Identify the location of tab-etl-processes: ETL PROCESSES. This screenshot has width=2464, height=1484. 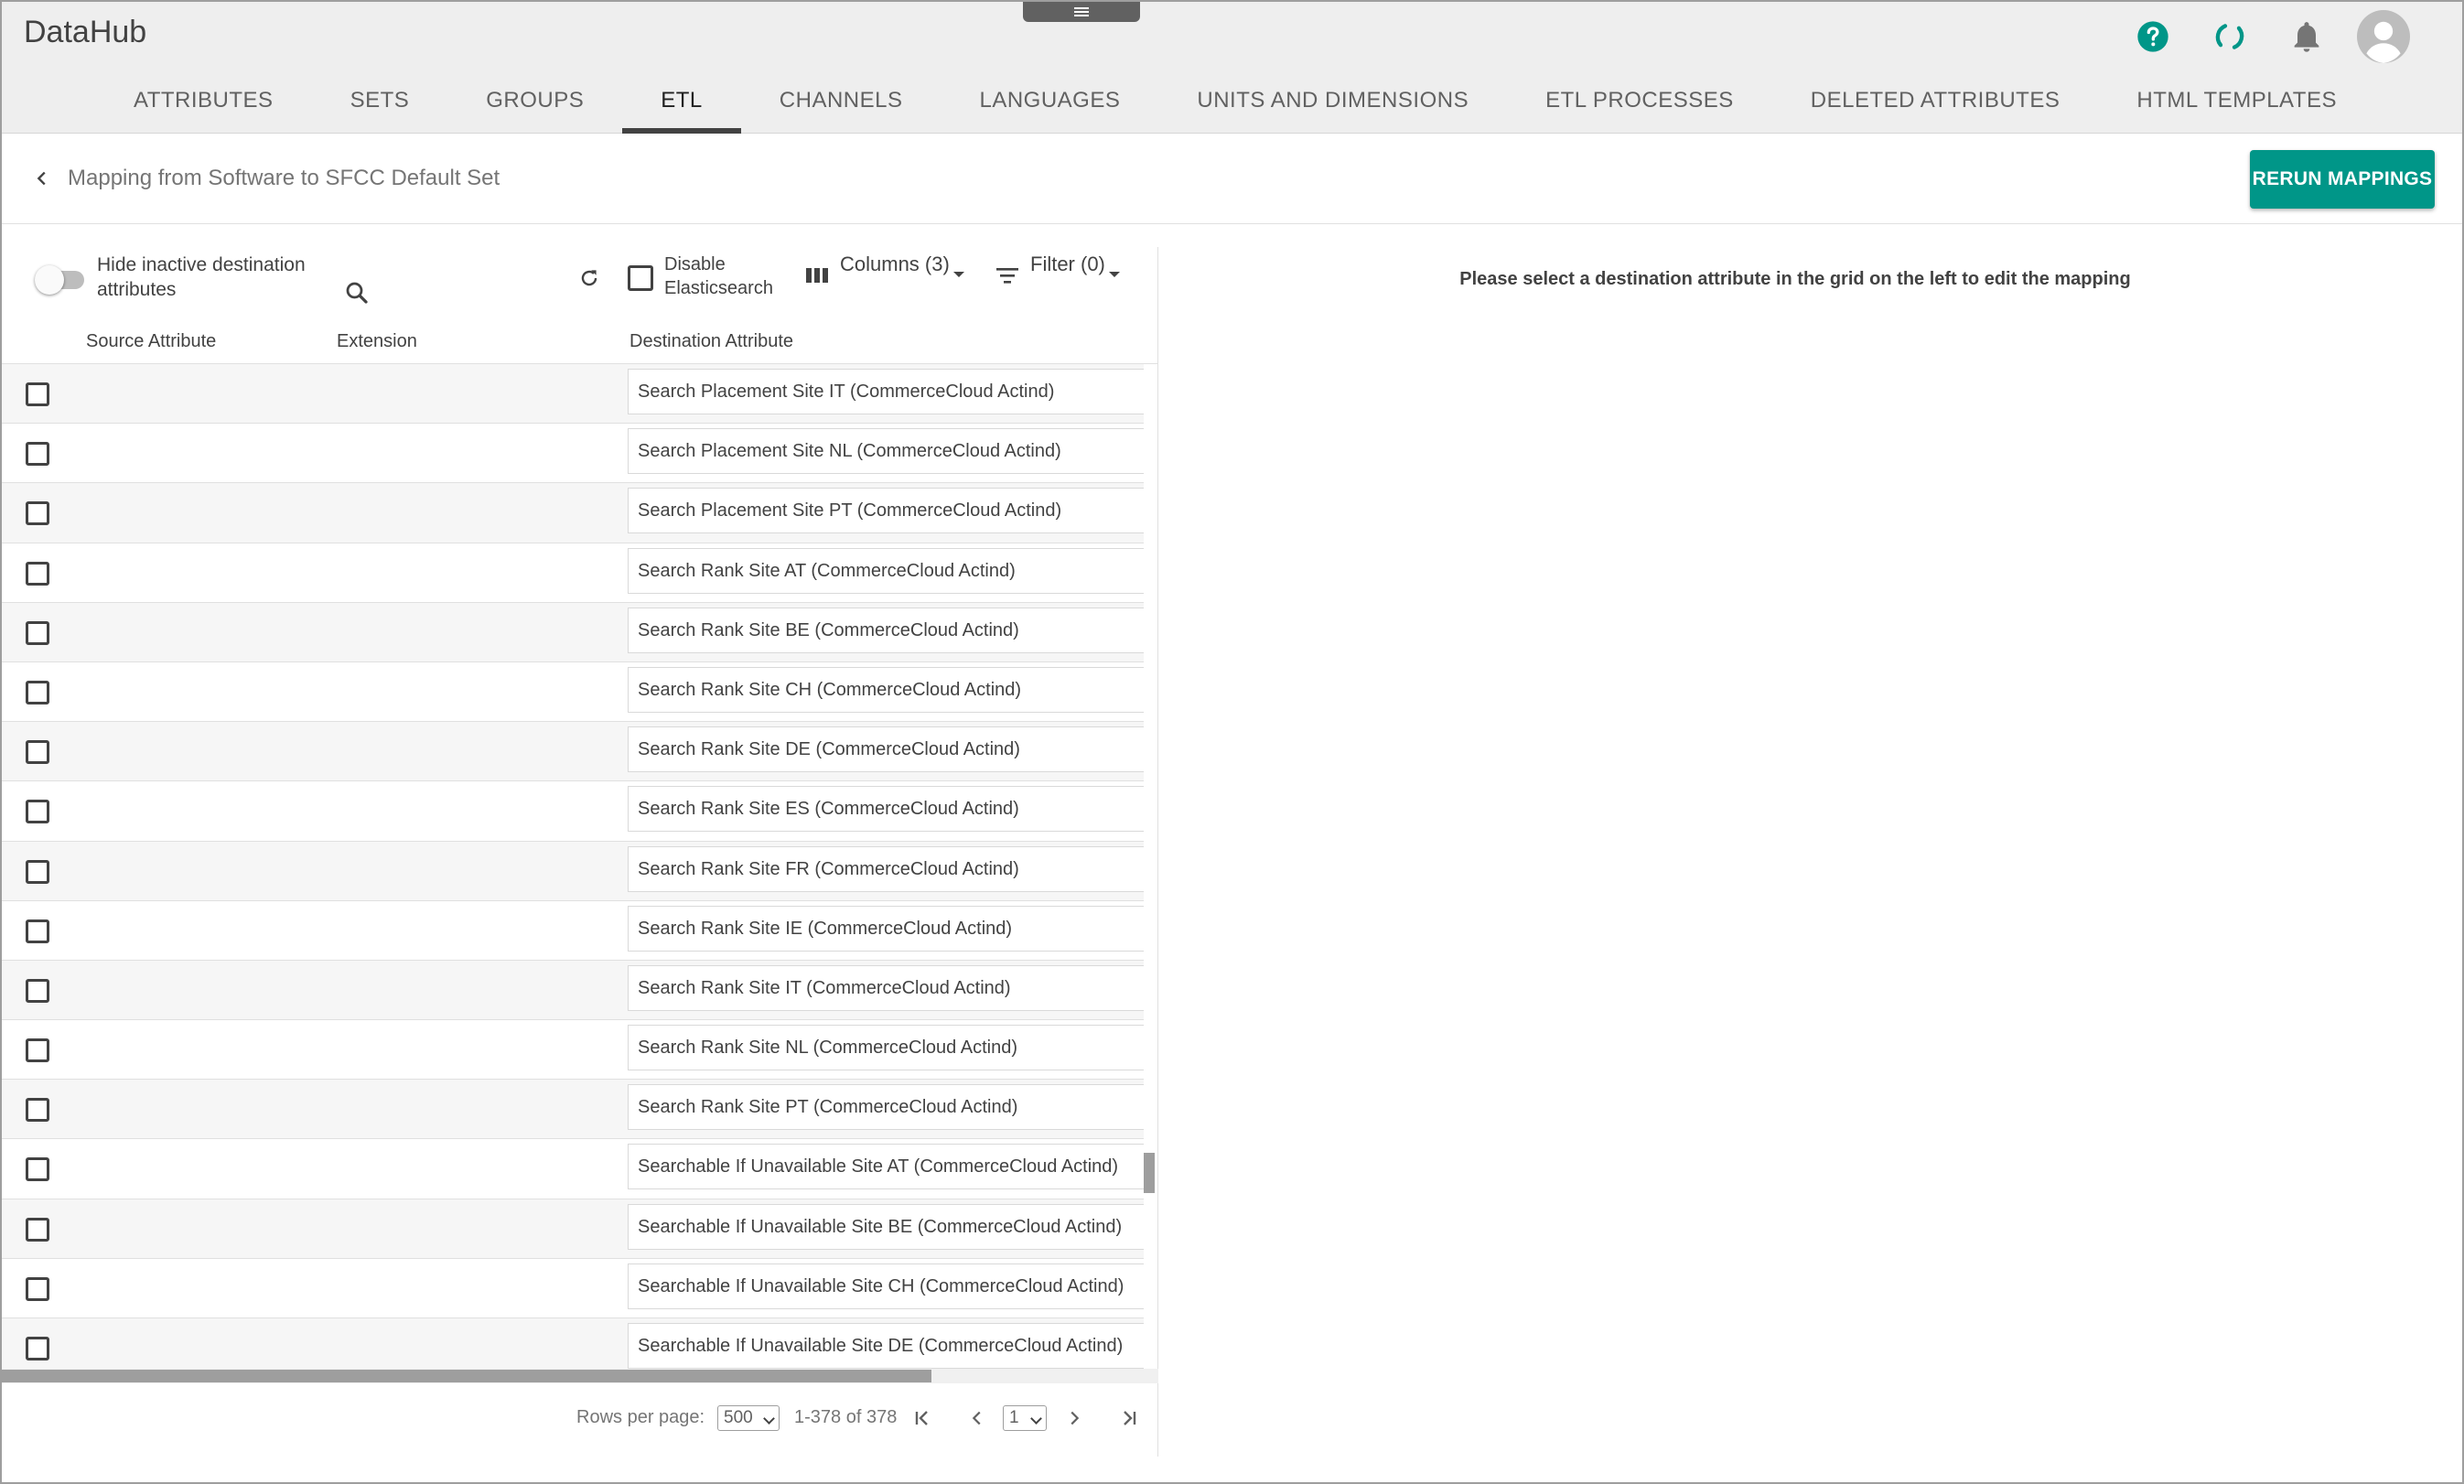
(1640, 102).